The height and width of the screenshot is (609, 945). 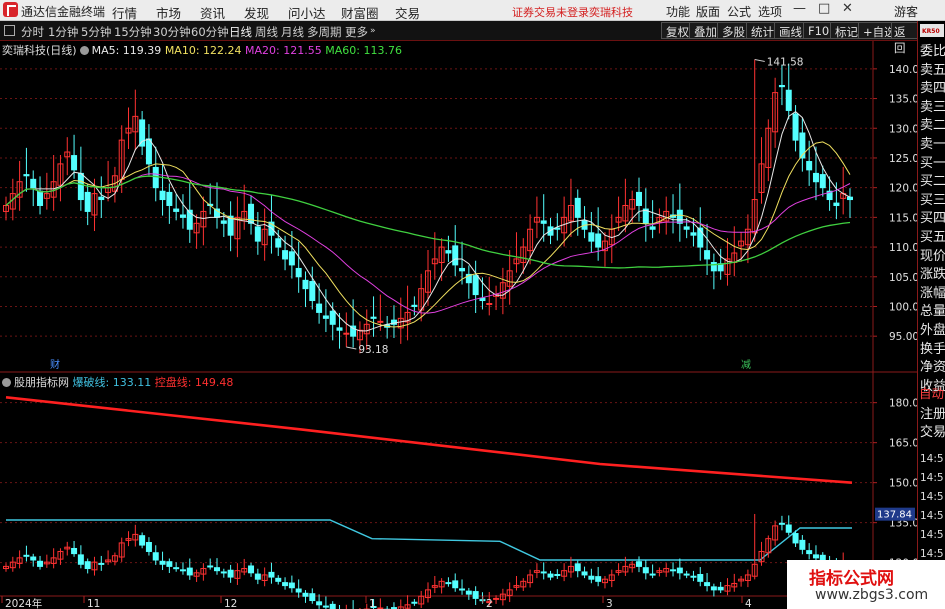 I want to click on tick-time-1: 14:5, so click(x=932, y=478).